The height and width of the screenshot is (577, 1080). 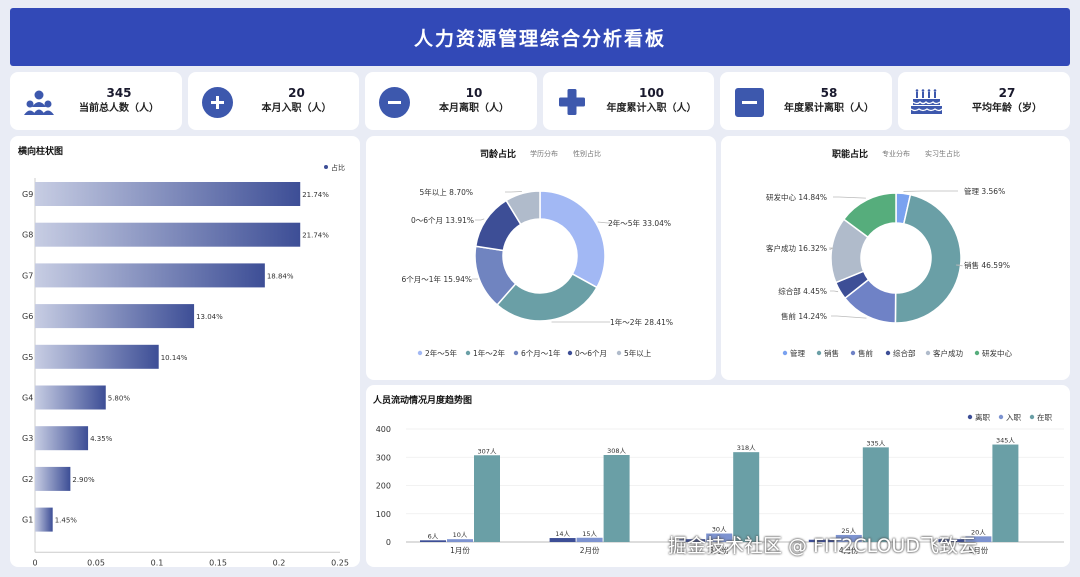 I want to click on donut-legend-label: 客户成功, so click(x=948, y=353).